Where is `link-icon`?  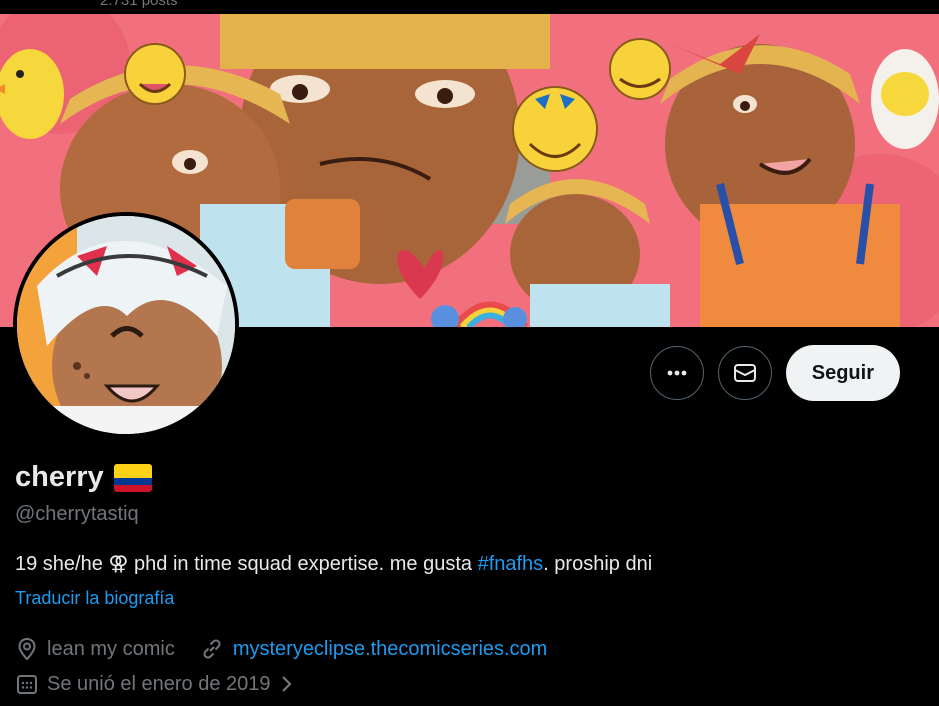
link-icon is located at coordinates (212, 649).